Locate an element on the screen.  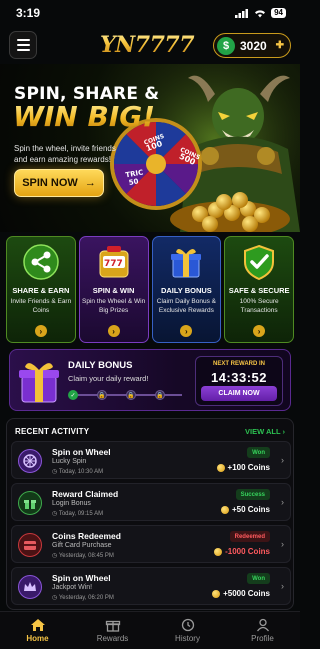
spin-now-label: SPIN NOW is located at coordinates (50, 183).